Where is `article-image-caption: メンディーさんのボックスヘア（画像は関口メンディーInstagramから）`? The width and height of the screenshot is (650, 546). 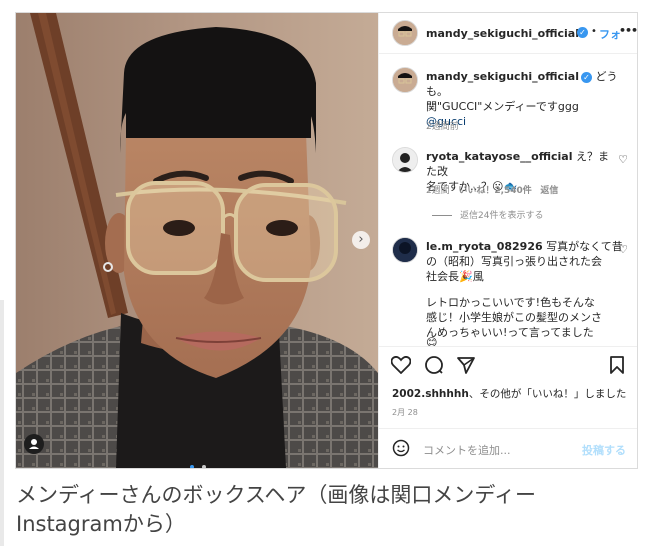
article-image-caption: メンディーさんのボックスヘア（画像は関口メンディーInstagramから） is located at coordinates (276, 509).